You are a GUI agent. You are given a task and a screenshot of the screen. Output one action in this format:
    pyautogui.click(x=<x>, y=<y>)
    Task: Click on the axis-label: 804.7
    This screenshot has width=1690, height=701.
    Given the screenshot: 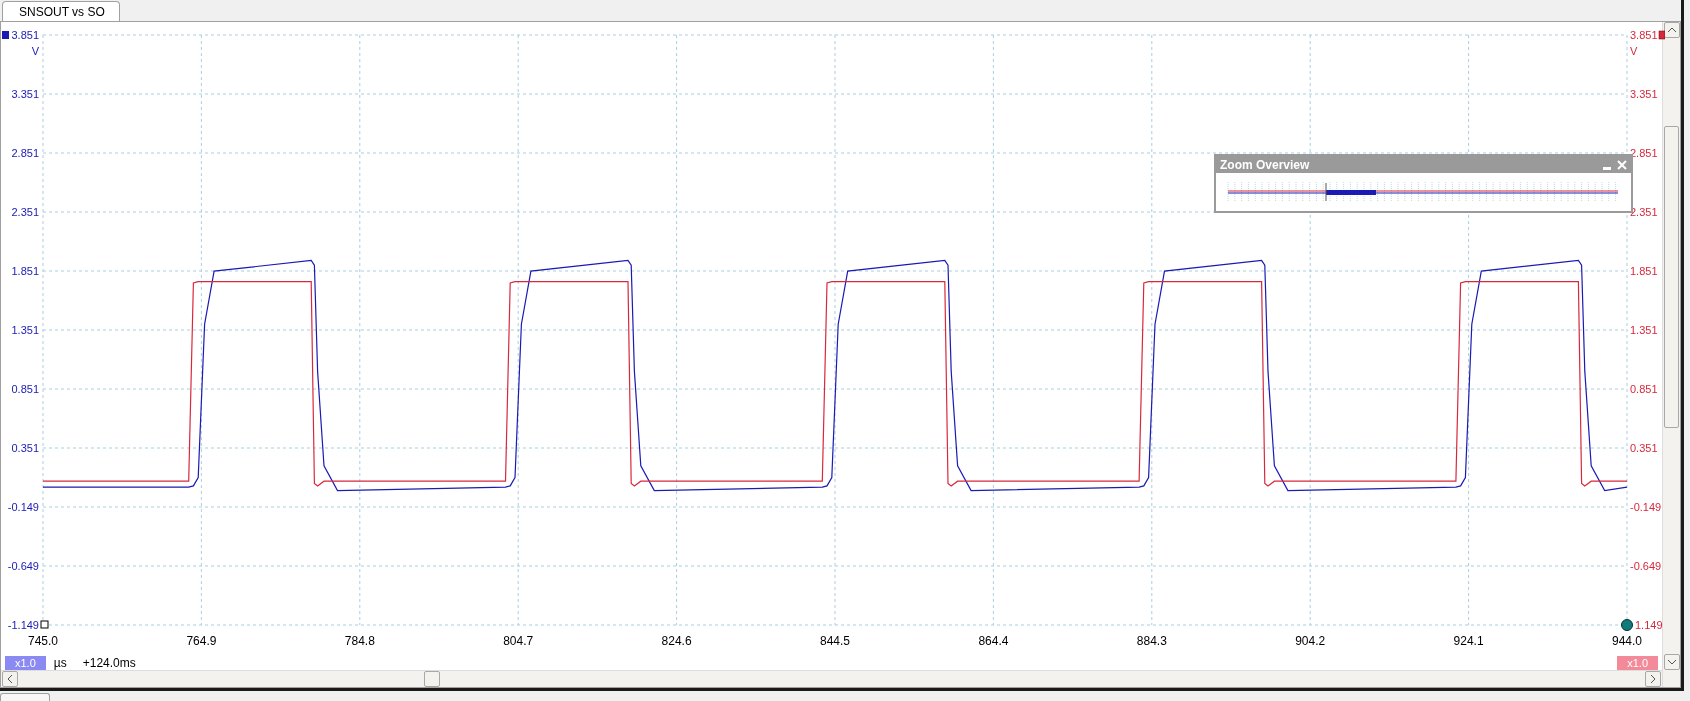 What is the action you would take?
    pyautogui.click(x=518, y=641)
    